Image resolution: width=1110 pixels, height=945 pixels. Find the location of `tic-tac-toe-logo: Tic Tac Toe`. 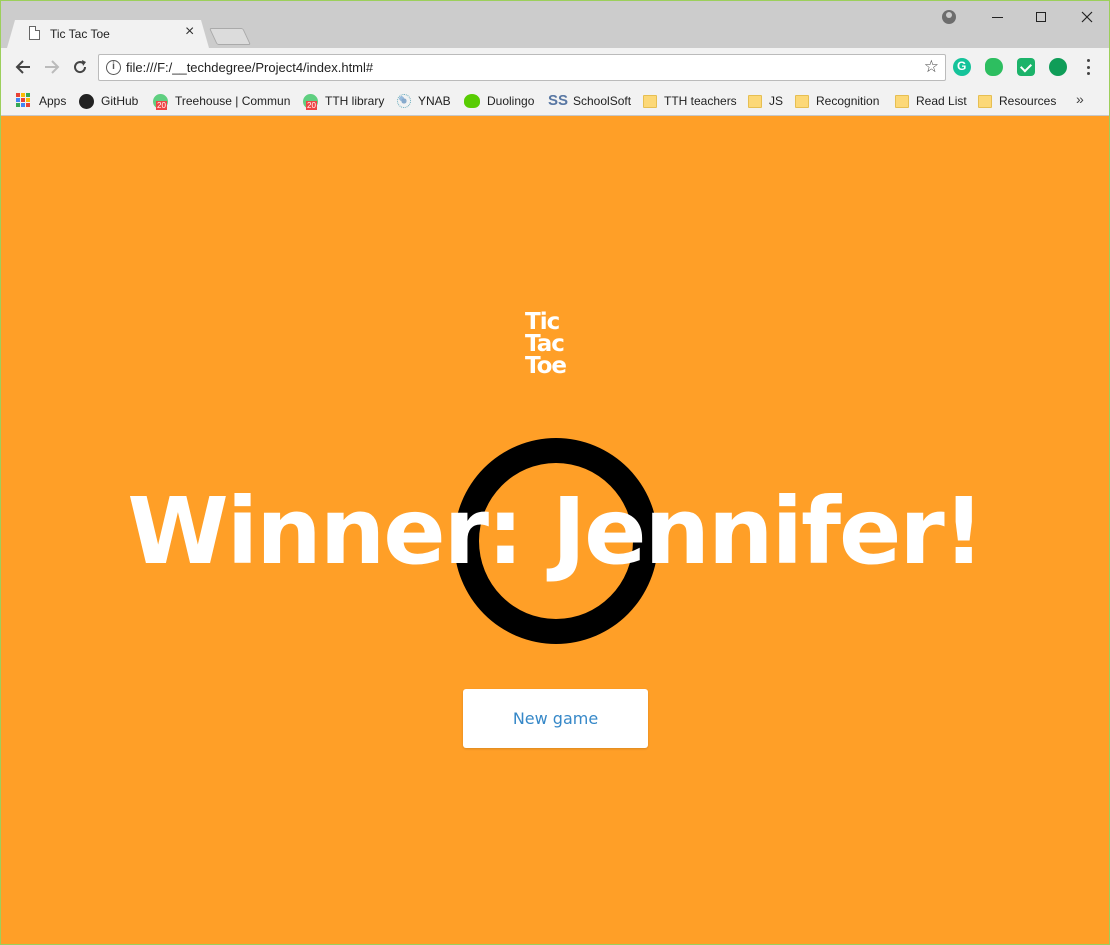

tic-tac-toe-logo: Tic Tac Toe is located at coordinates (556, 344).